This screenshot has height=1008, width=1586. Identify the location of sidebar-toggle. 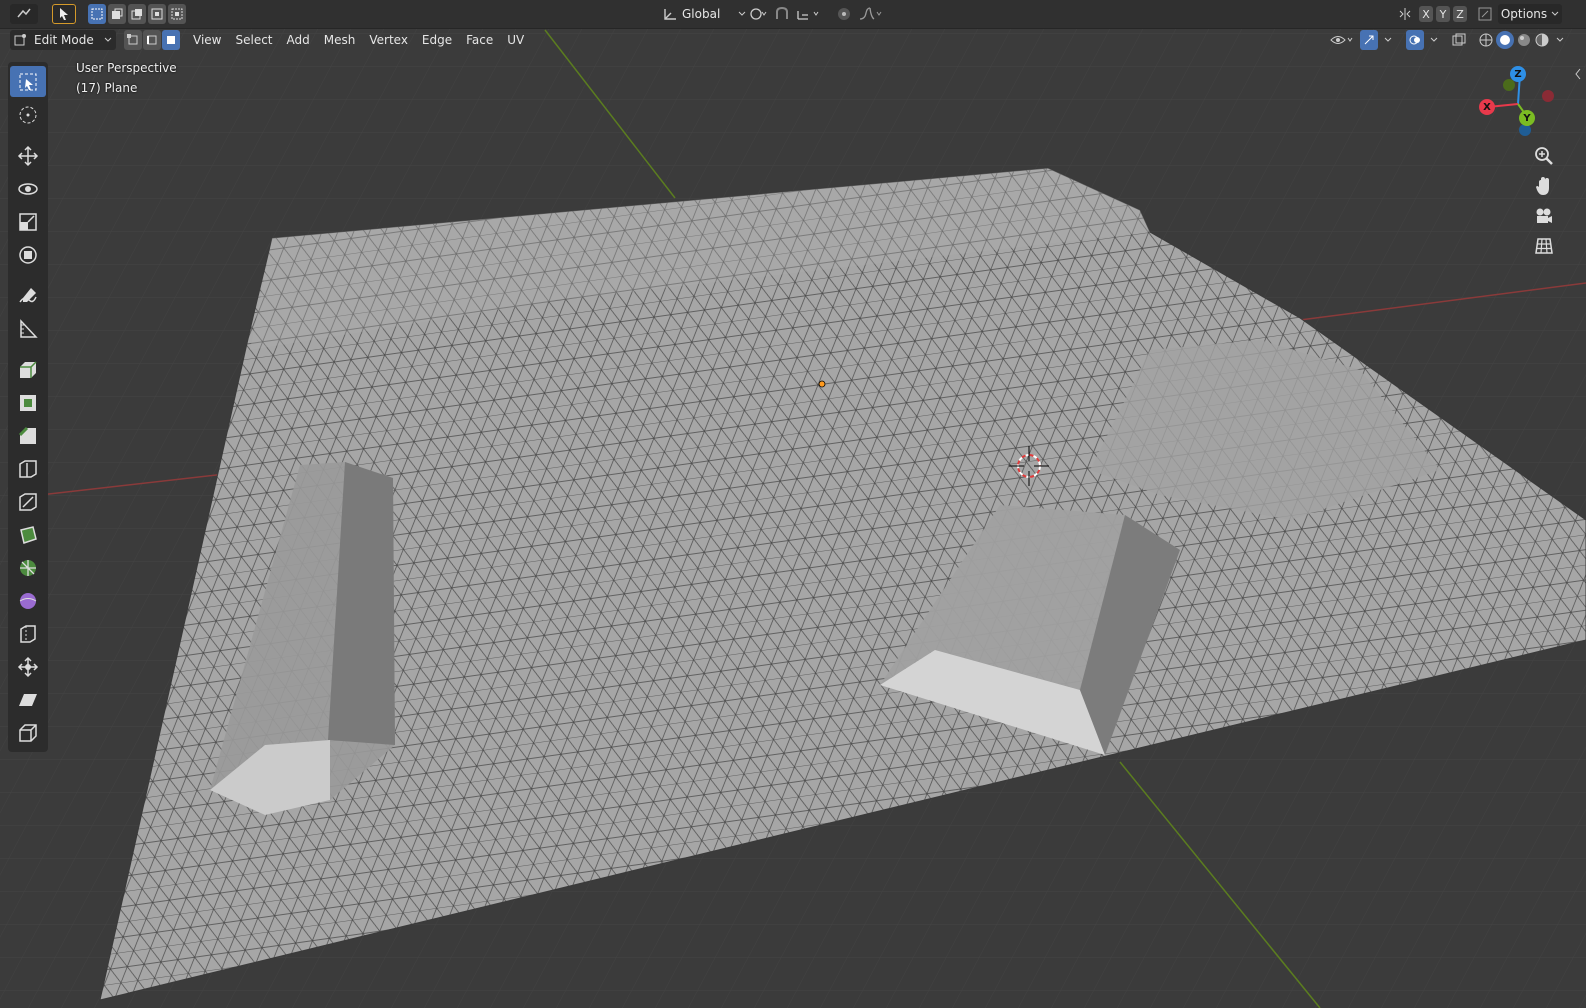
(1579, 75).